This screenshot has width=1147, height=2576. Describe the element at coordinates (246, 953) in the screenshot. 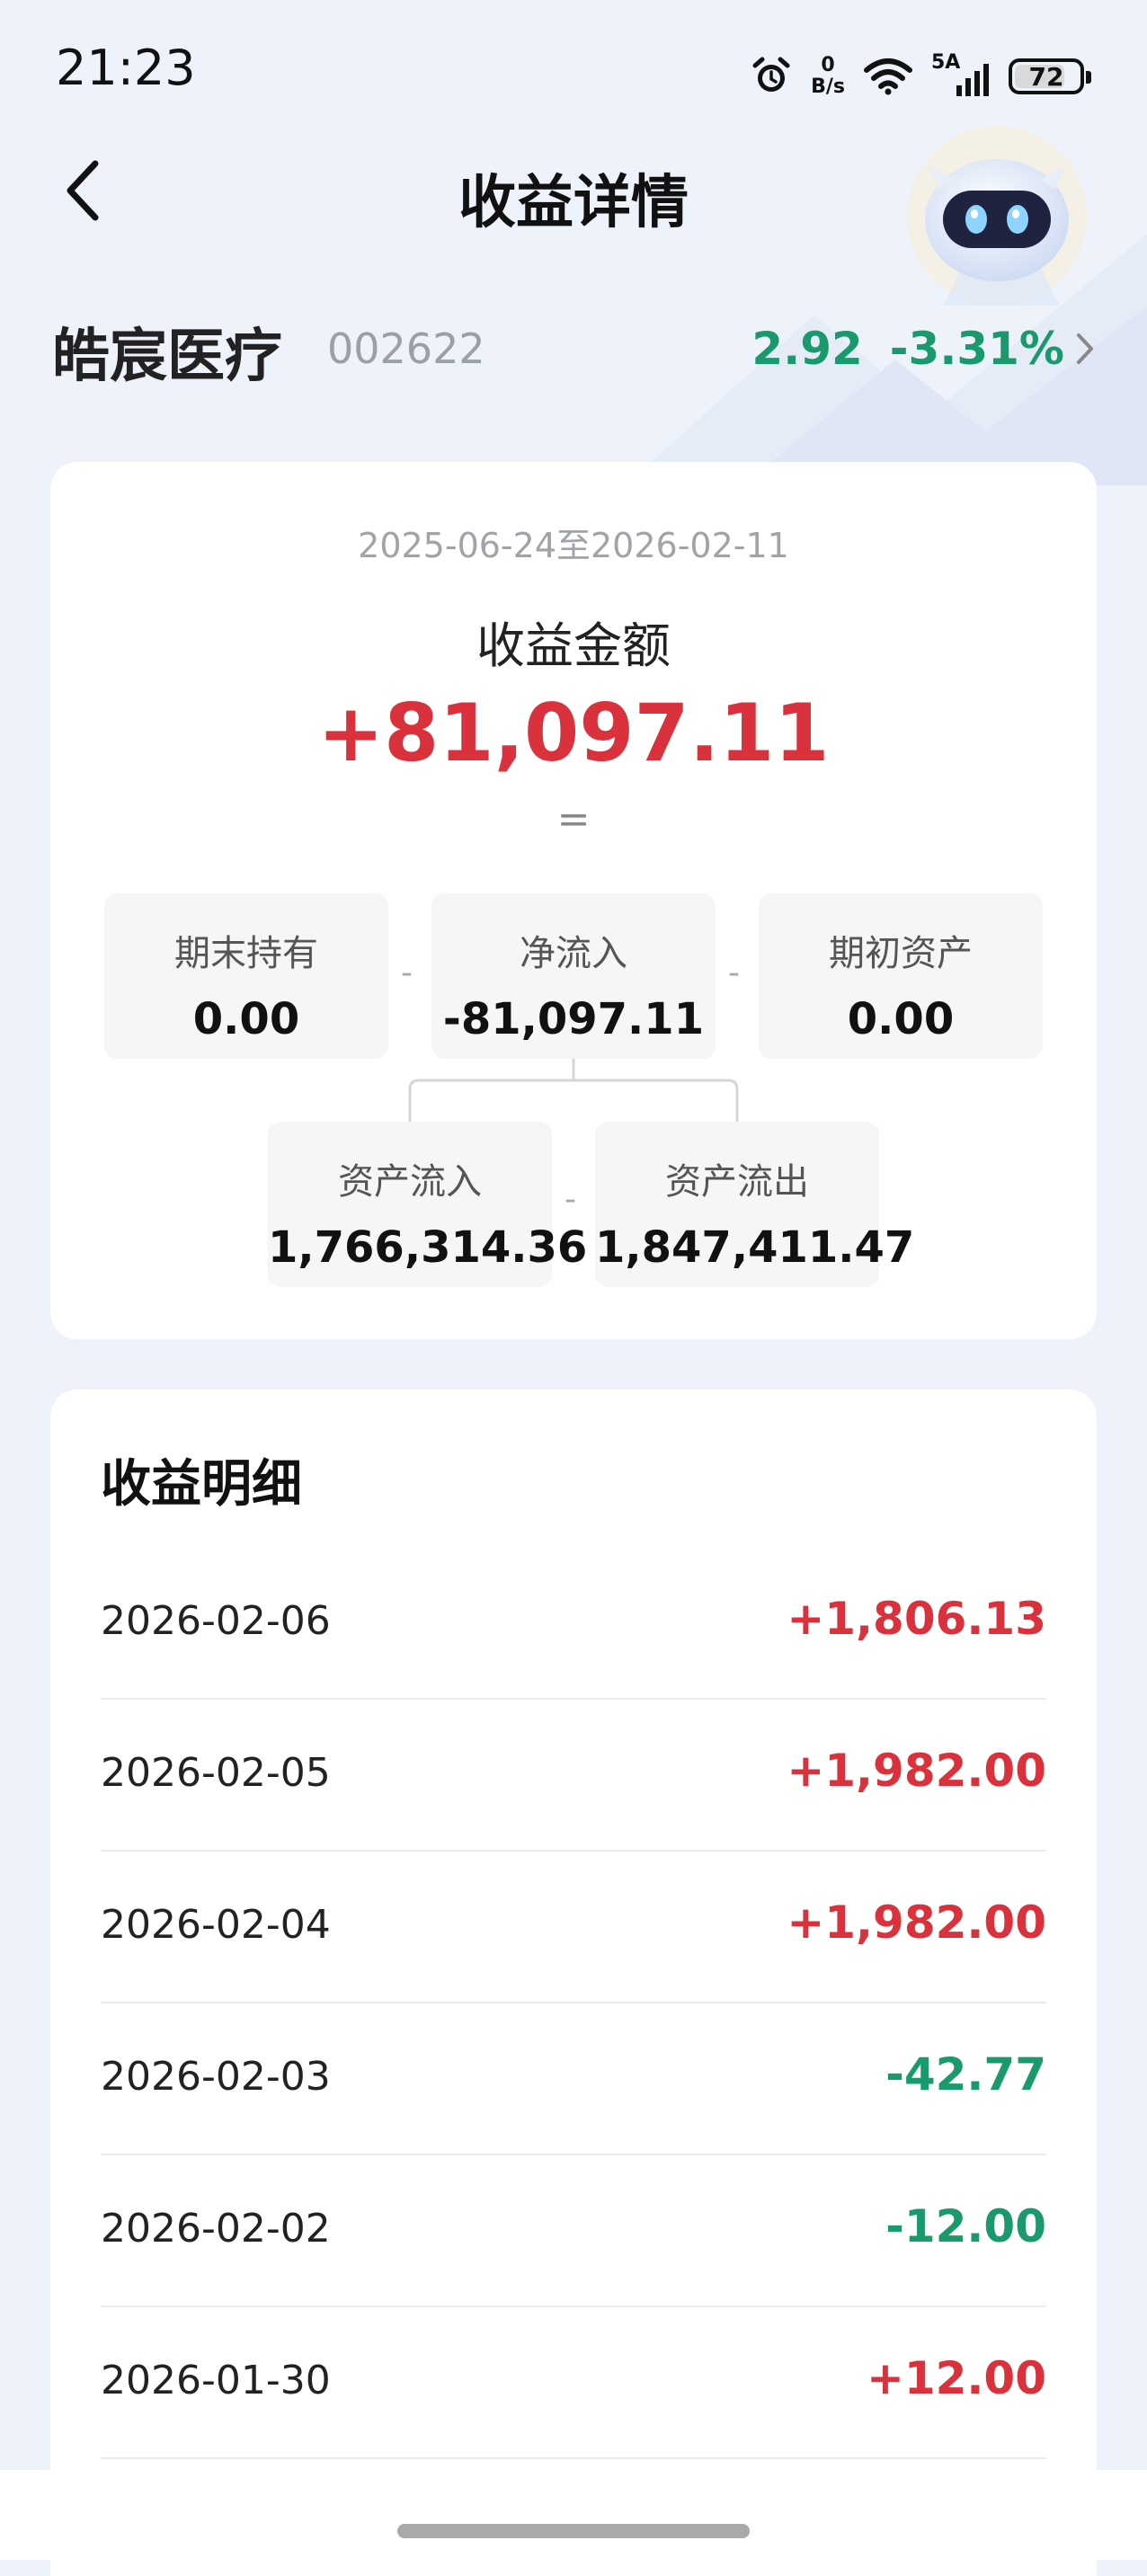

I see `end-holding-label: 期末持有` at that location.